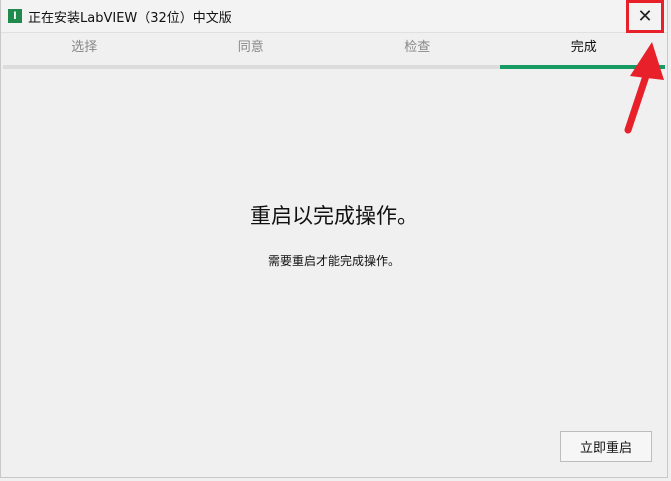 This screenshot has width=671, height=481. What do you see at coordinates (15, 16) in the screenshot?
I see `labview-logo-icon: l` at bounding box center [15, 16].